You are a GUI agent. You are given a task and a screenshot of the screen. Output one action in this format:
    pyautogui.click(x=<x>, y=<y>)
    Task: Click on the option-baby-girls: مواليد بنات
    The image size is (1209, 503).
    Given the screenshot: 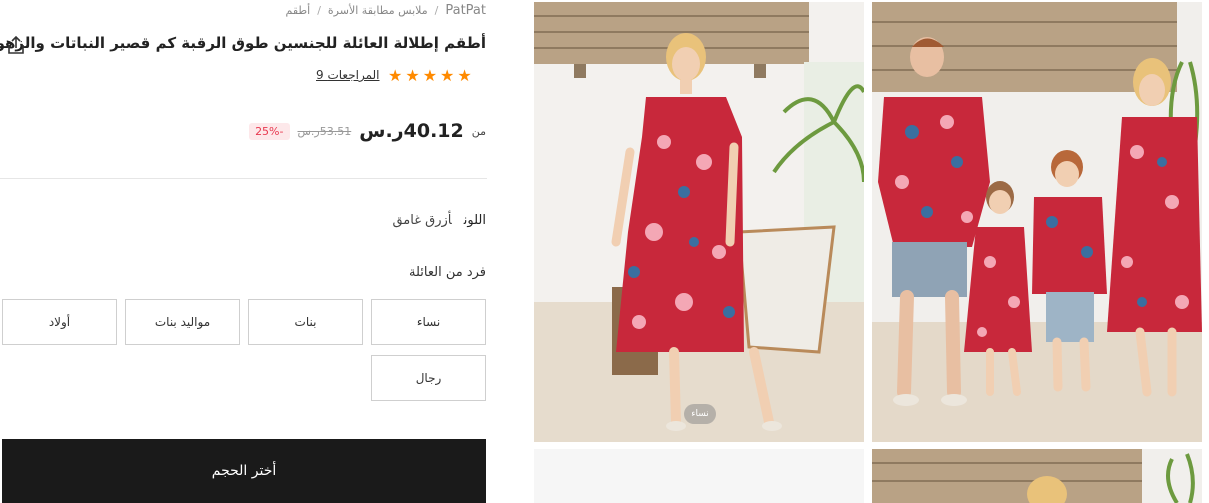 What is the action you would take?
    pyautogui.click(x=182, y=322)
    